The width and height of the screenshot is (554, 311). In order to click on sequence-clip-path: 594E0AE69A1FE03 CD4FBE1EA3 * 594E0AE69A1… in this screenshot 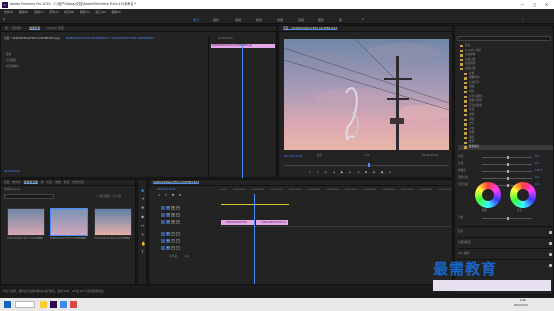, I will do `click(110, 39)`.